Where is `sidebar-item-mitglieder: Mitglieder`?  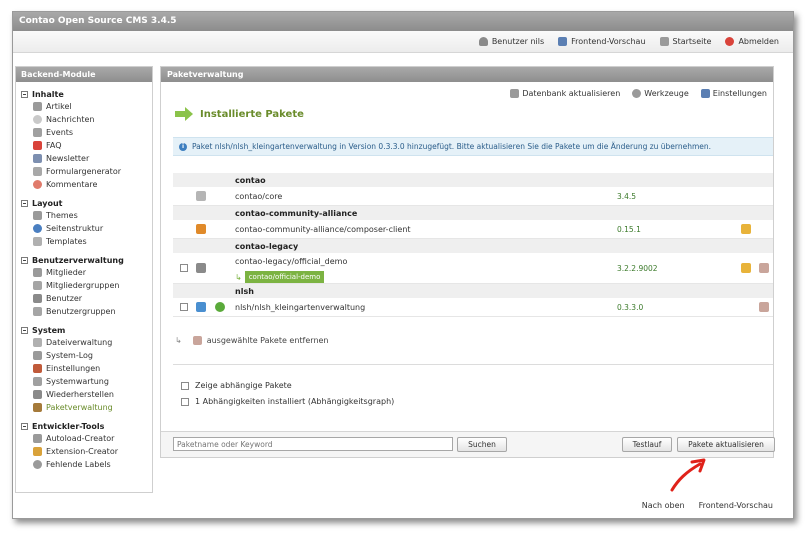 sidebar-item-mitglieder: Mitglieder is located at coordinates (84, 272).